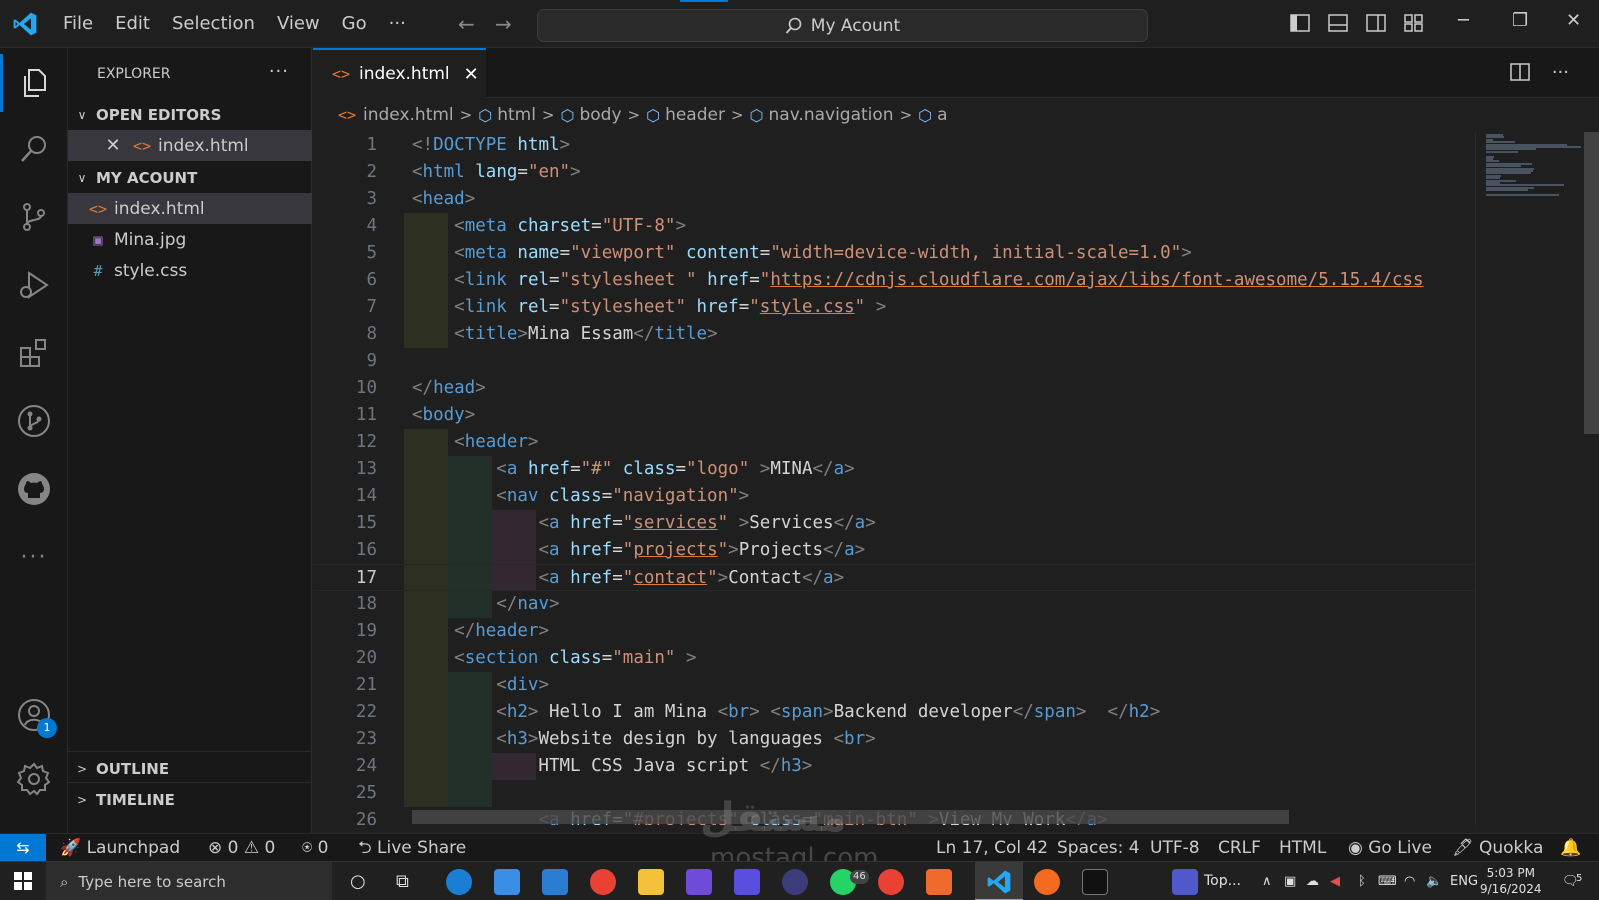 The image size is (1599, 900). Describe the element at coordinates (394, 115) in the screenshot. I see `breadcrumb-file: <> index.html` at that location.